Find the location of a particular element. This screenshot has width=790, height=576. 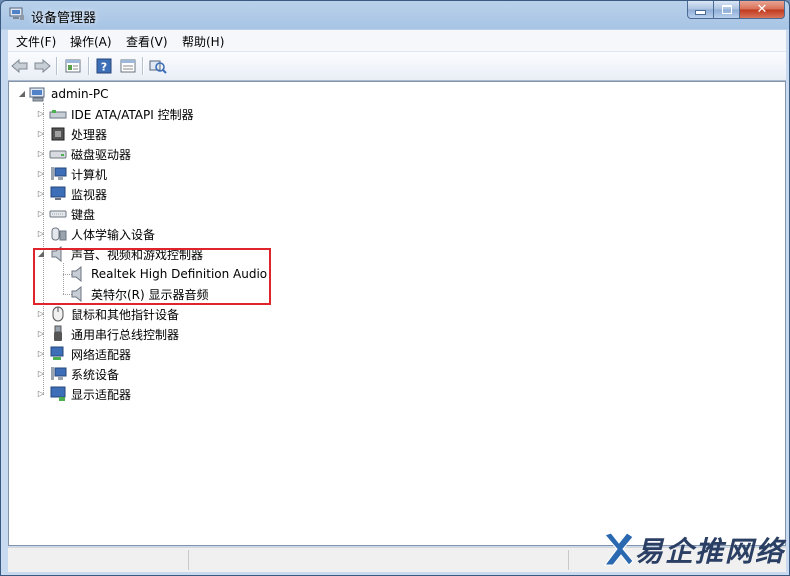

back-icon is located at coordinates (19, 66).